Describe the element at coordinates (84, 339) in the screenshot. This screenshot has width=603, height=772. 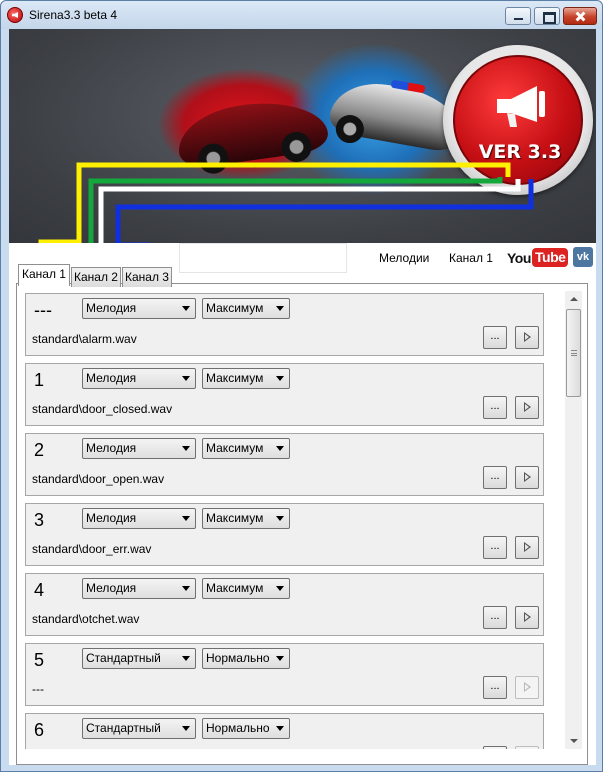
I see `file-path: standard\alarm.wav` at that location.